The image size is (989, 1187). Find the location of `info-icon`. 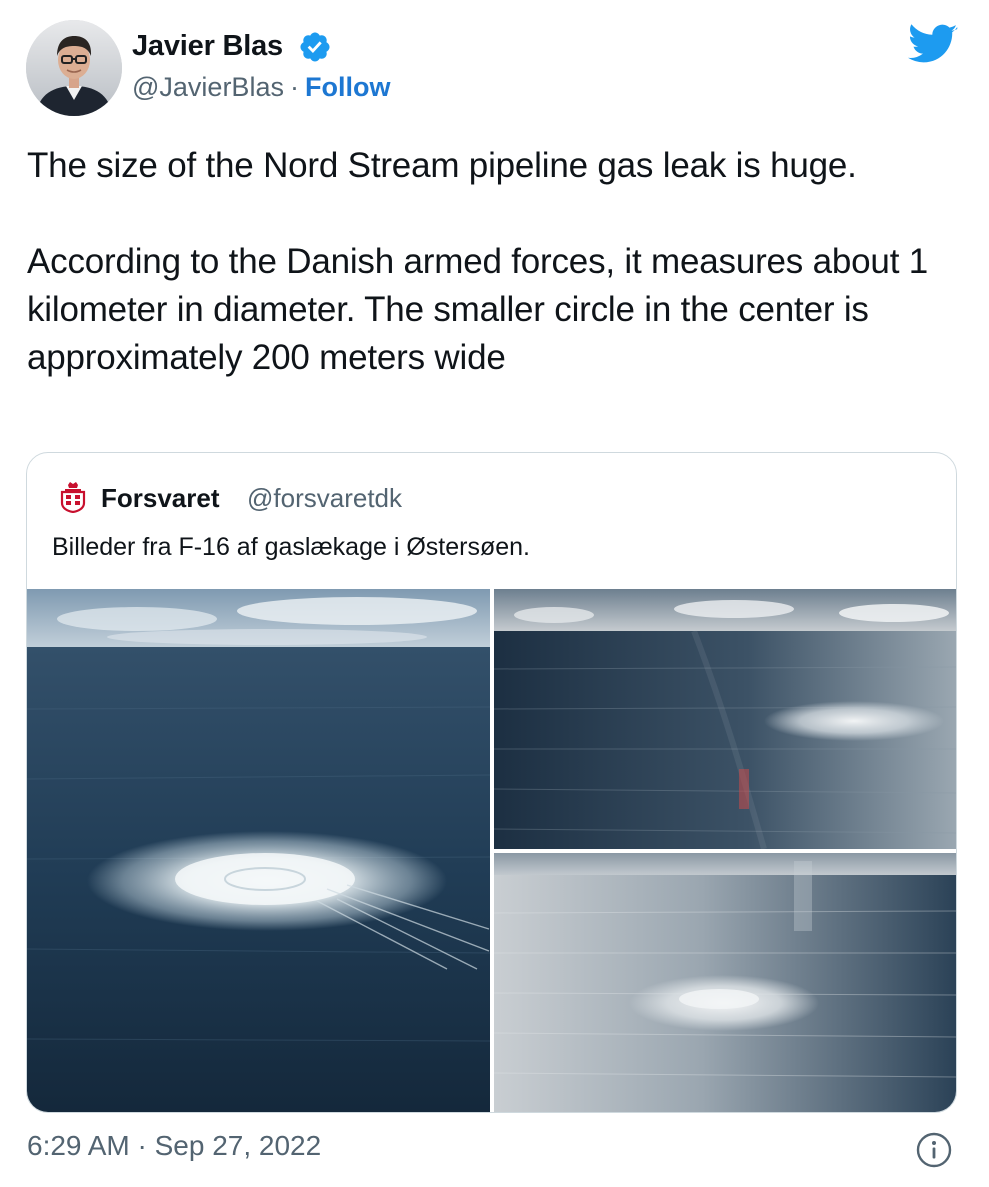

info-icon is located at coordinates (934, 1150).